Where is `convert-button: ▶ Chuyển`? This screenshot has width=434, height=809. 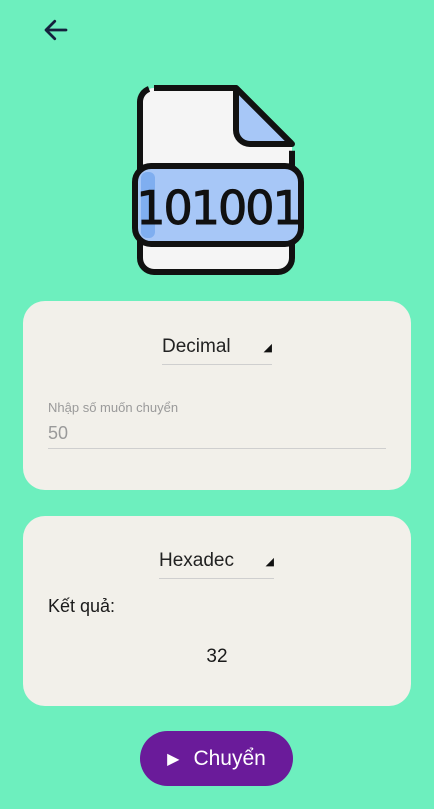 convert-button: ▶ Chuyển is located at coordinates (216, 758).